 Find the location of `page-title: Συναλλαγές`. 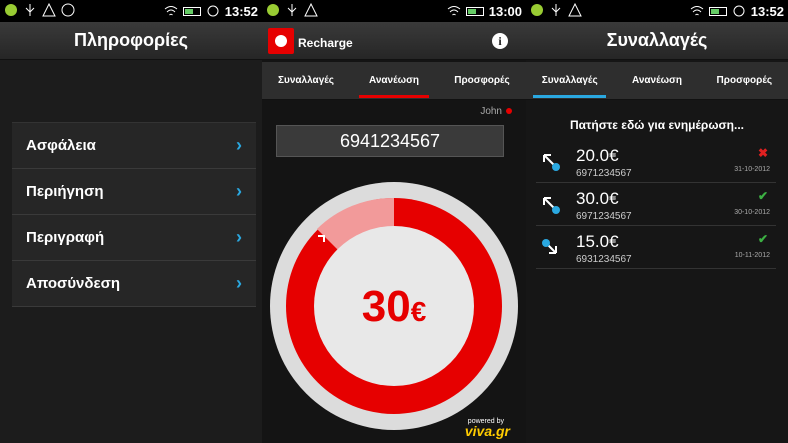

page-title: Συναλλαγές is located at coordinates (657, 41).